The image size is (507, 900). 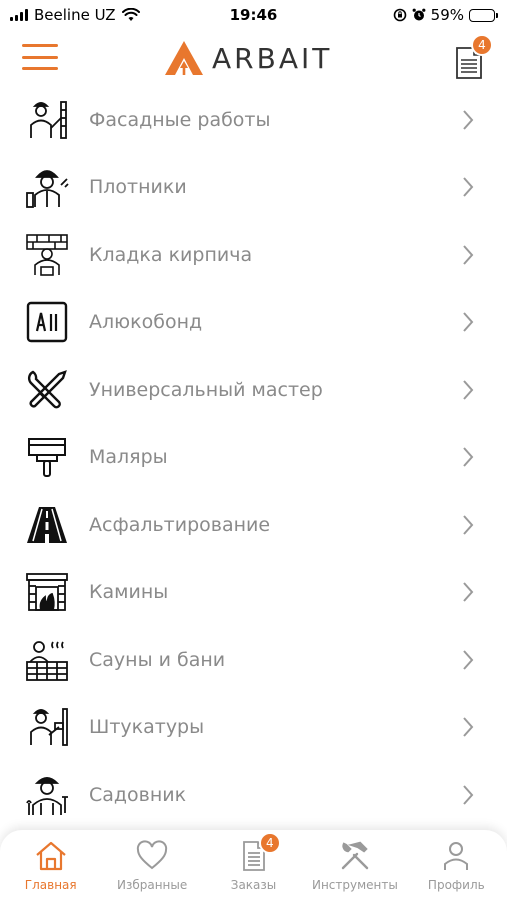 What do you see at coordinates (47, 525) in the screenshot?
I see `road-icon` at bounding box center [47, 525].